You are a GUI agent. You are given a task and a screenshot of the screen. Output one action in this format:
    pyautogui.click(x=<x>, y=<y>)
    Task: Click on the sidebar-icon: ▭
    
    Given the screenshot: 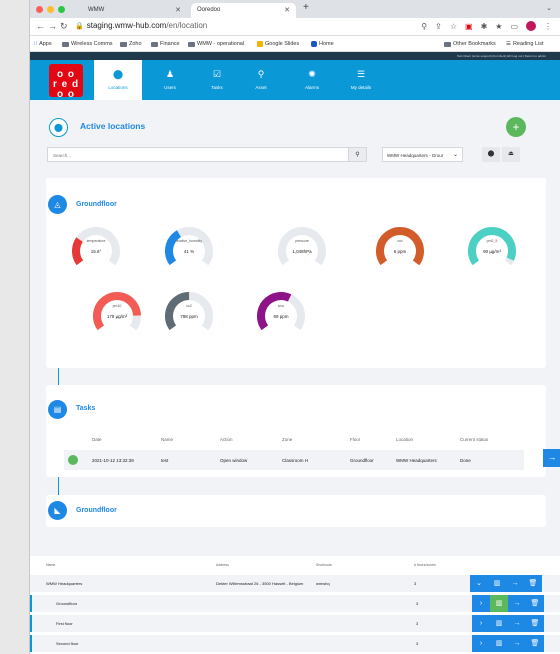 What is the action you would take?
    pyautogui.click(x=514, y=26)
    